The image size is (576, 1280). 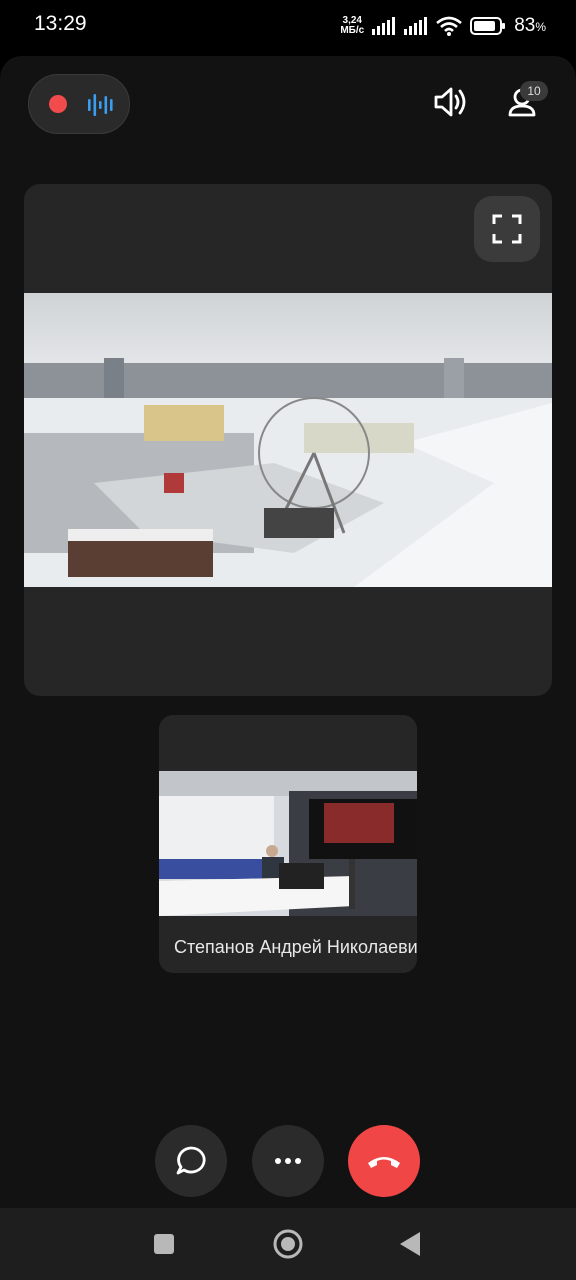 I want to click on wifi-icon, so click(x=449, y=26).